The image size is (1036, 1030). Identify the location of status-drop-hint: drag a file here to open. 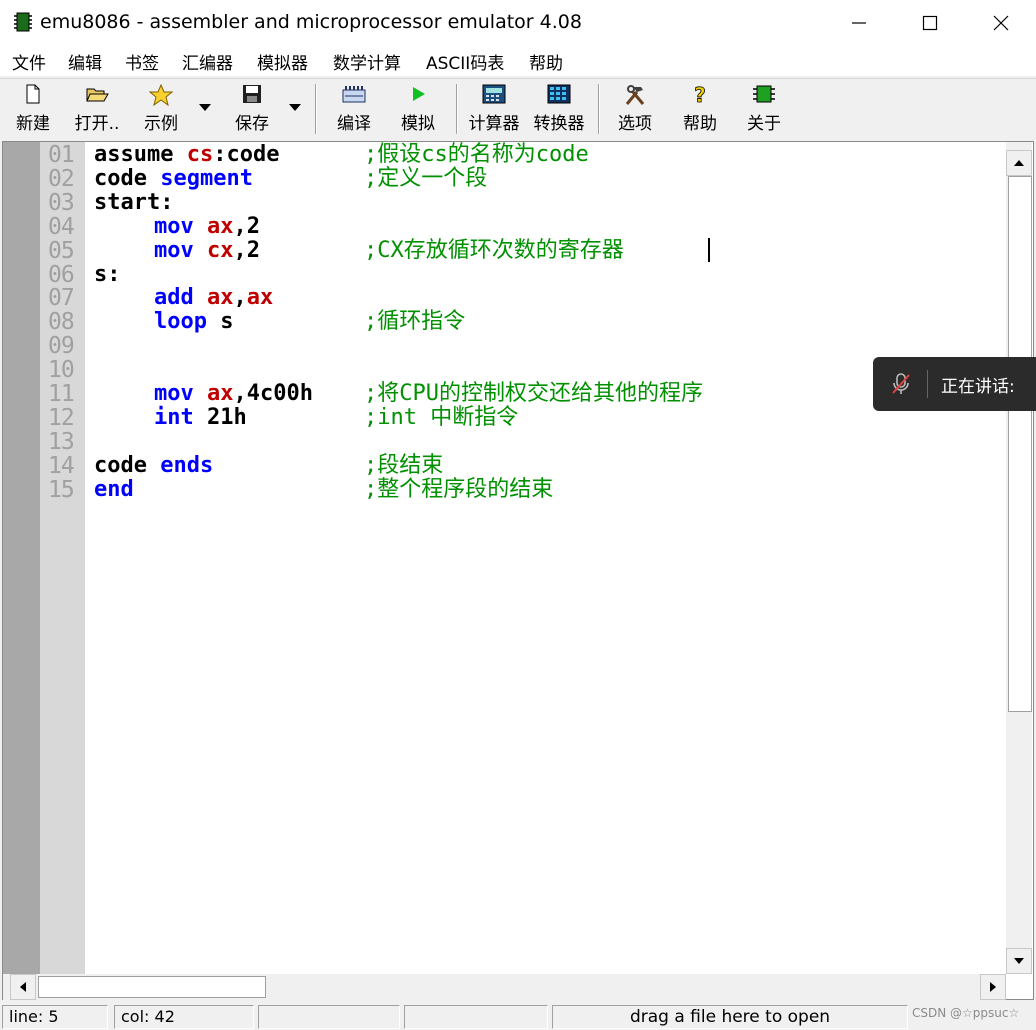
(730, 1017).